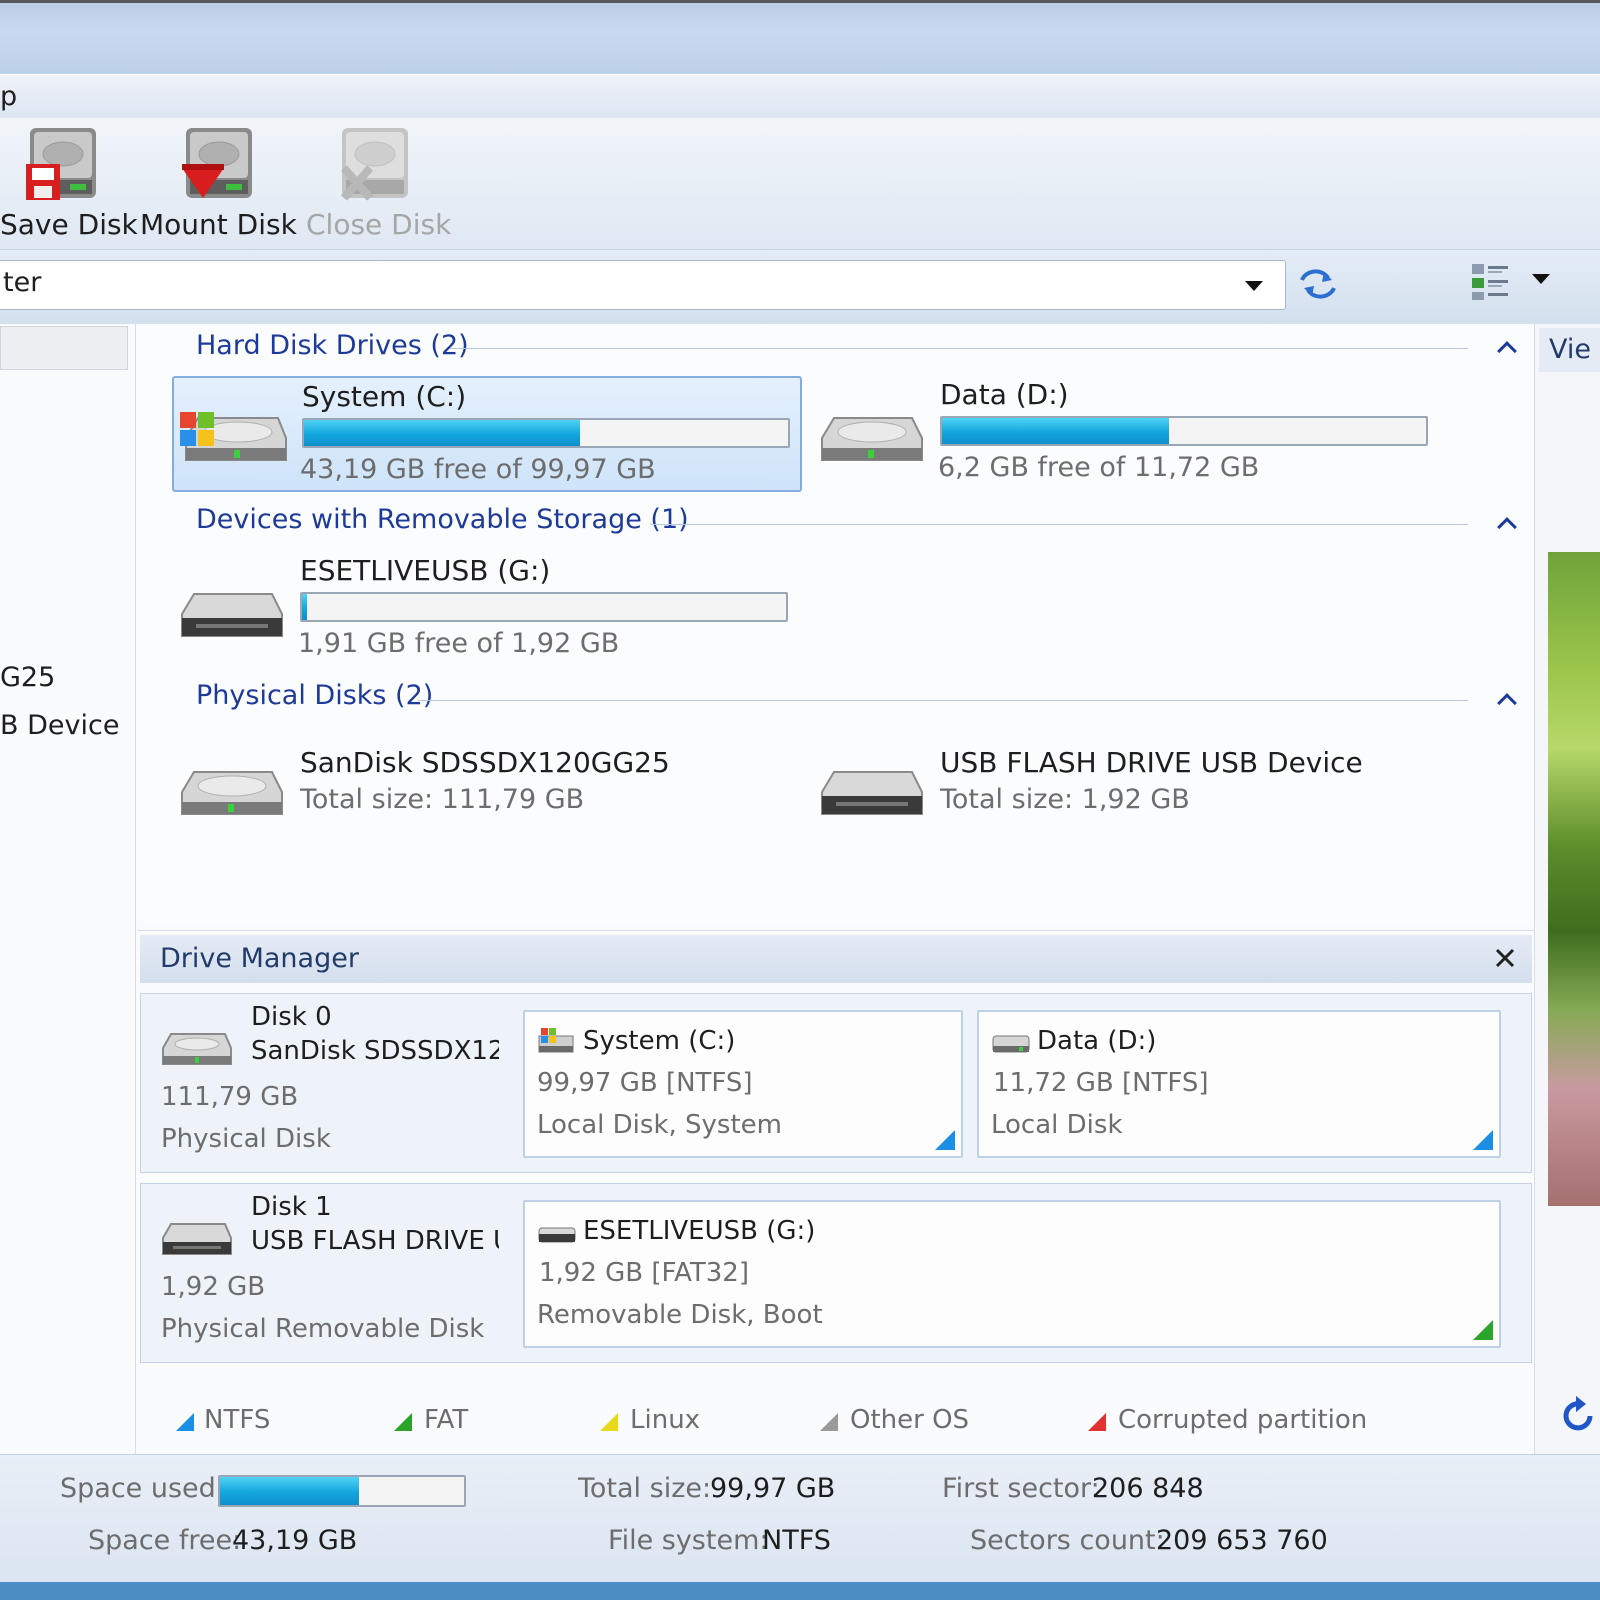 This screenshot has height=1600, width=1600. Describe the element at coordinates (1505, 958) in the screenshot. I see `close-icon` at that location.